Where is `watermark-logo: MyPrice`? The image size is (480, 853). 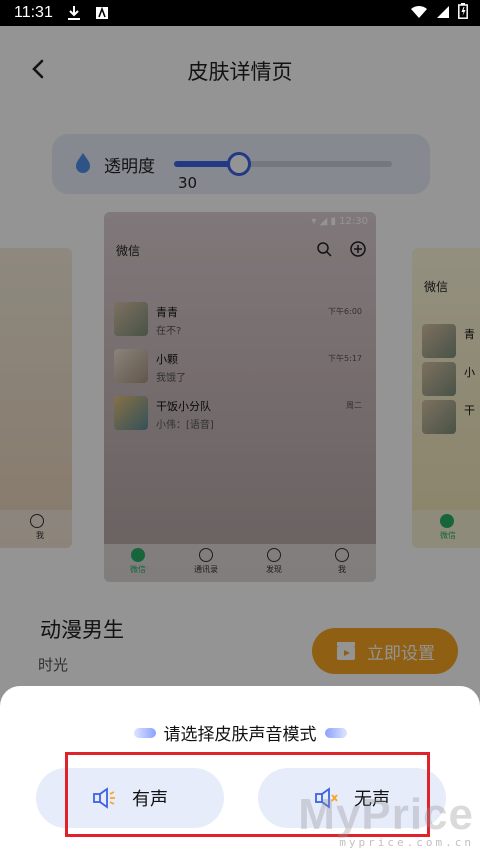 watermark-logo: MyPrice is located at coordinates (386, 814).